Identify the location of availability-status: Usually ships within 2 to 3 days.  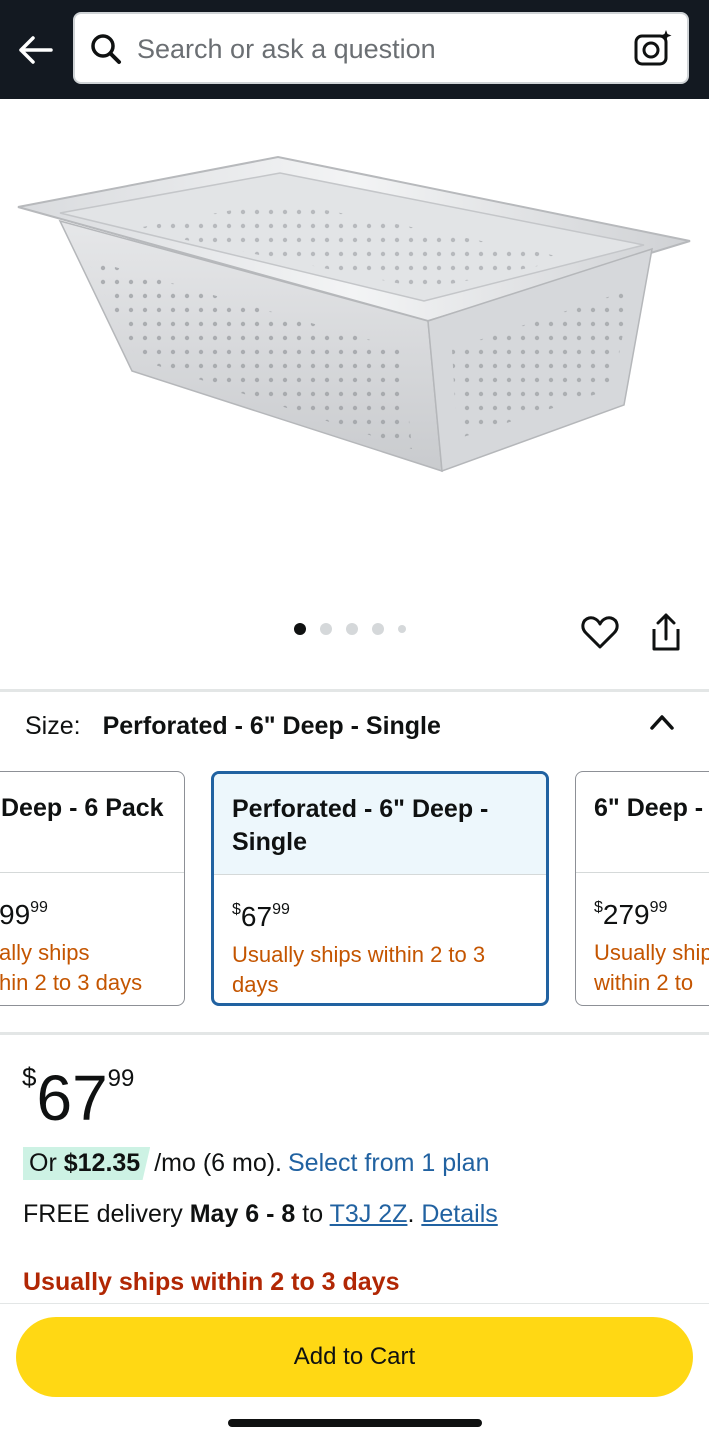
(211, 1282).